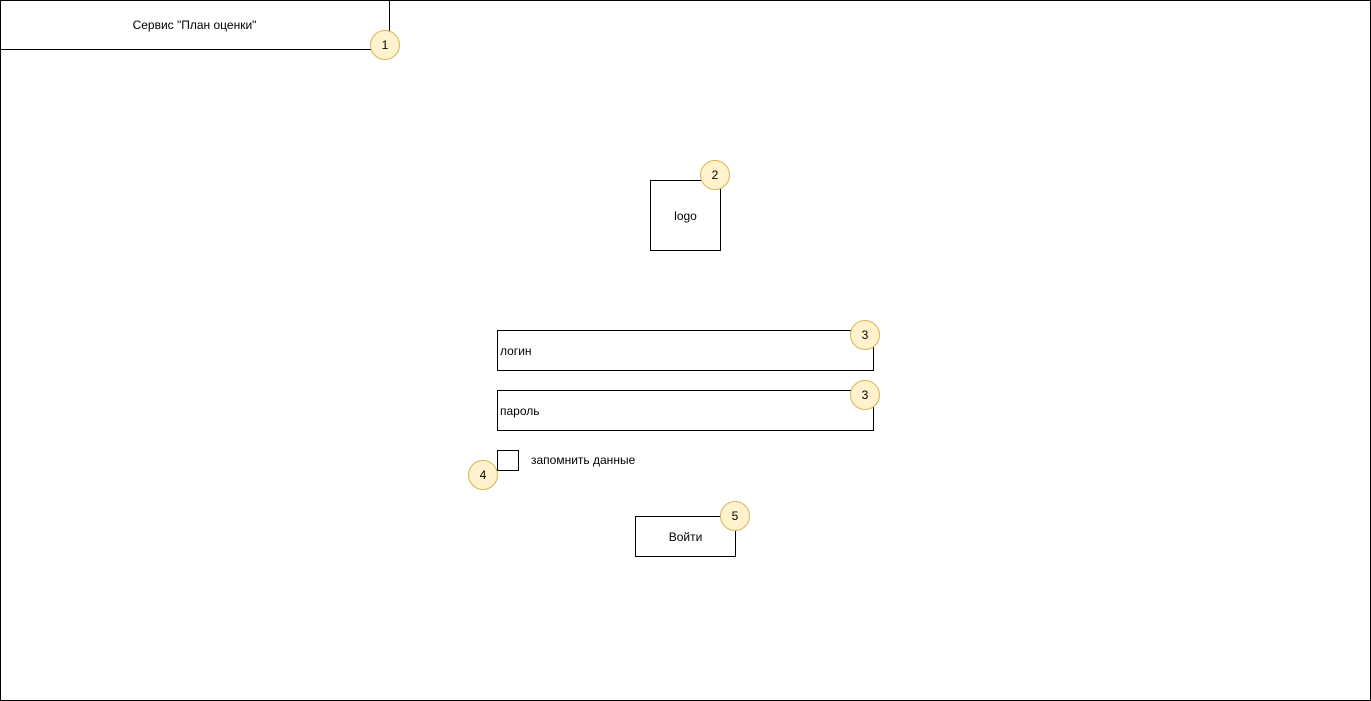 This screenshot has width=1371, height=701. Describe the element at coordinates (685, 410) in the screenshot. I see `password-field: пароль` at that location.